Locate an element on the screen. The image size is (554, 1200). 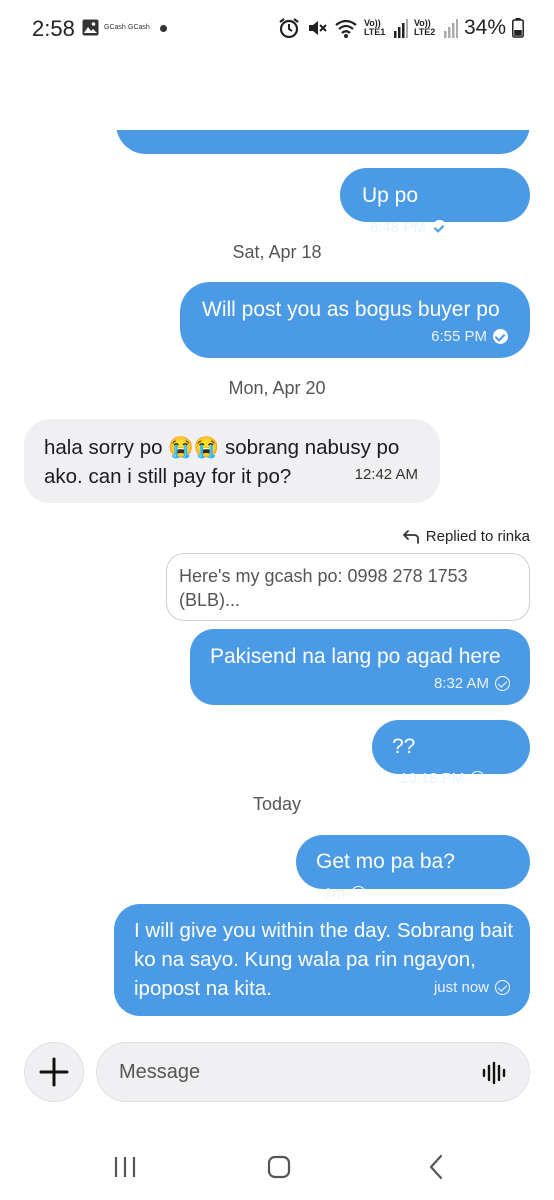
wifi-icon is located at coordinates (346, 28).